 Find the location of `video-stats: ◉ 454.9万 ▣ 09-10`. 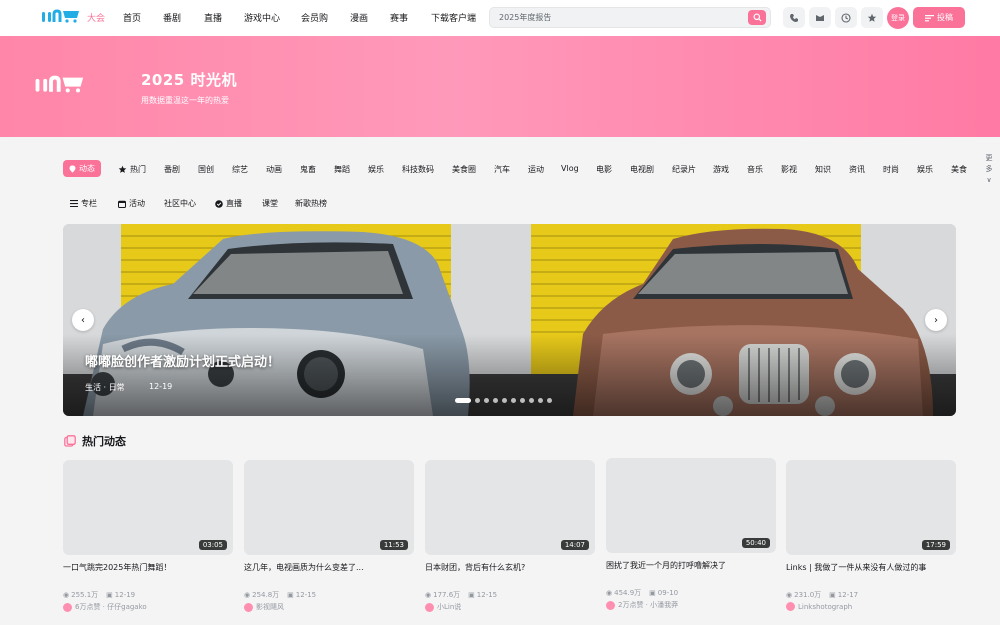

video-stats: ◉ 454.9万 ▣ 09-10 is located at coordinates (642, 593).